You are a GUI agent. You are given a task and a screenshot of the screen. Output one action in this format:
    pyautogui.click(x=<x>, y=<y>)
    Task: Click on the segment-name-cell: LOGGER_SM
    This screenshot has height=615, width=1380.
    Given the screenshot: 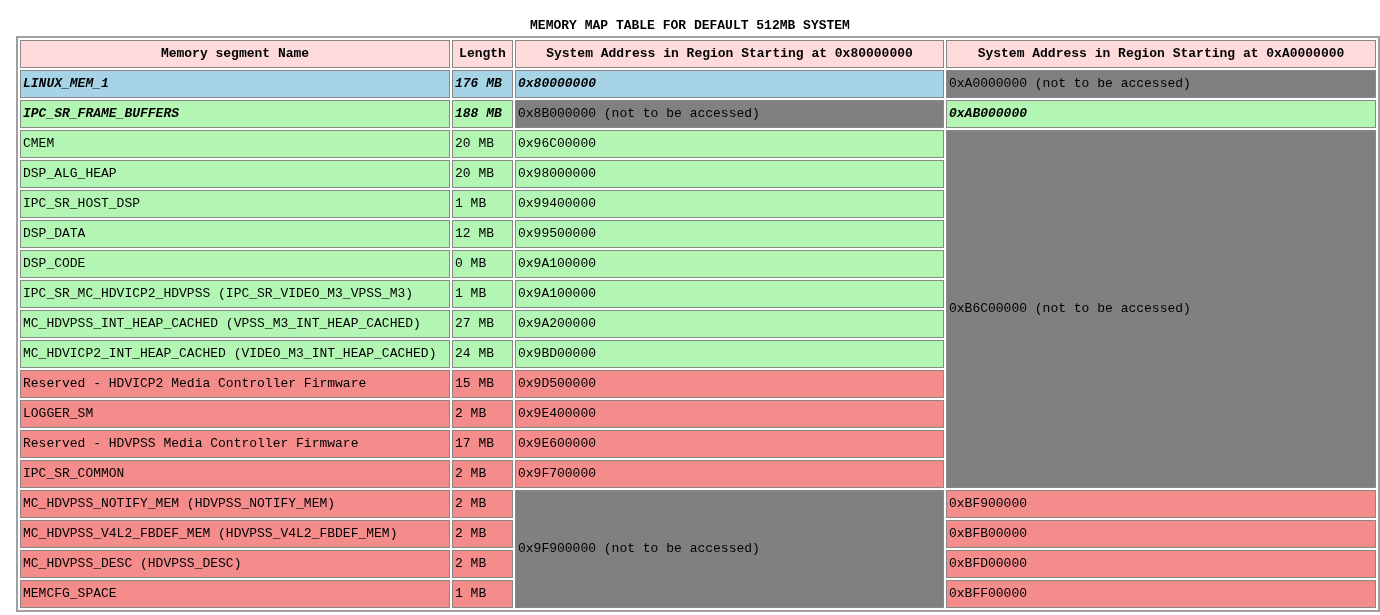 What is the action you would take?
    pyautogui.click(x=235, y=414)
    